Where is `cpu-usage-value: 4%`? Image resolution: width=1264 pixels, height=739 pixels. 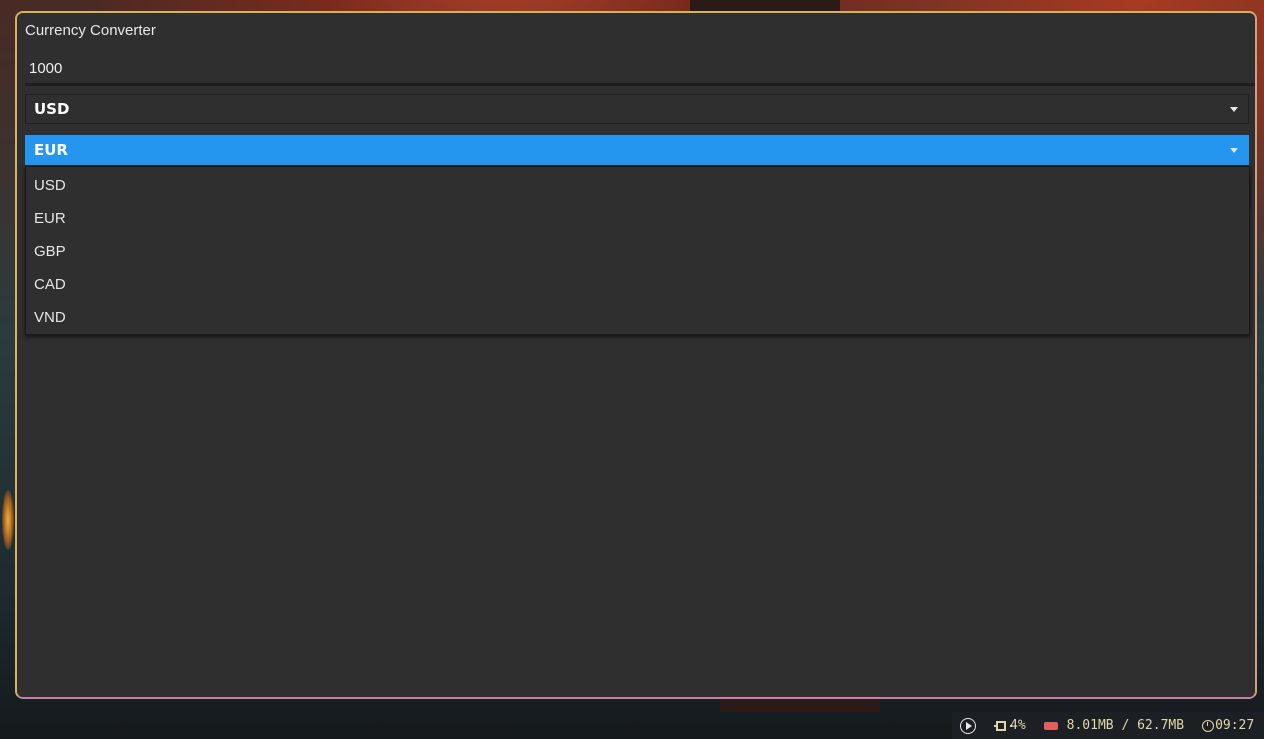
cpu-usage-value: 4% is located at coordinates (1018, 725).